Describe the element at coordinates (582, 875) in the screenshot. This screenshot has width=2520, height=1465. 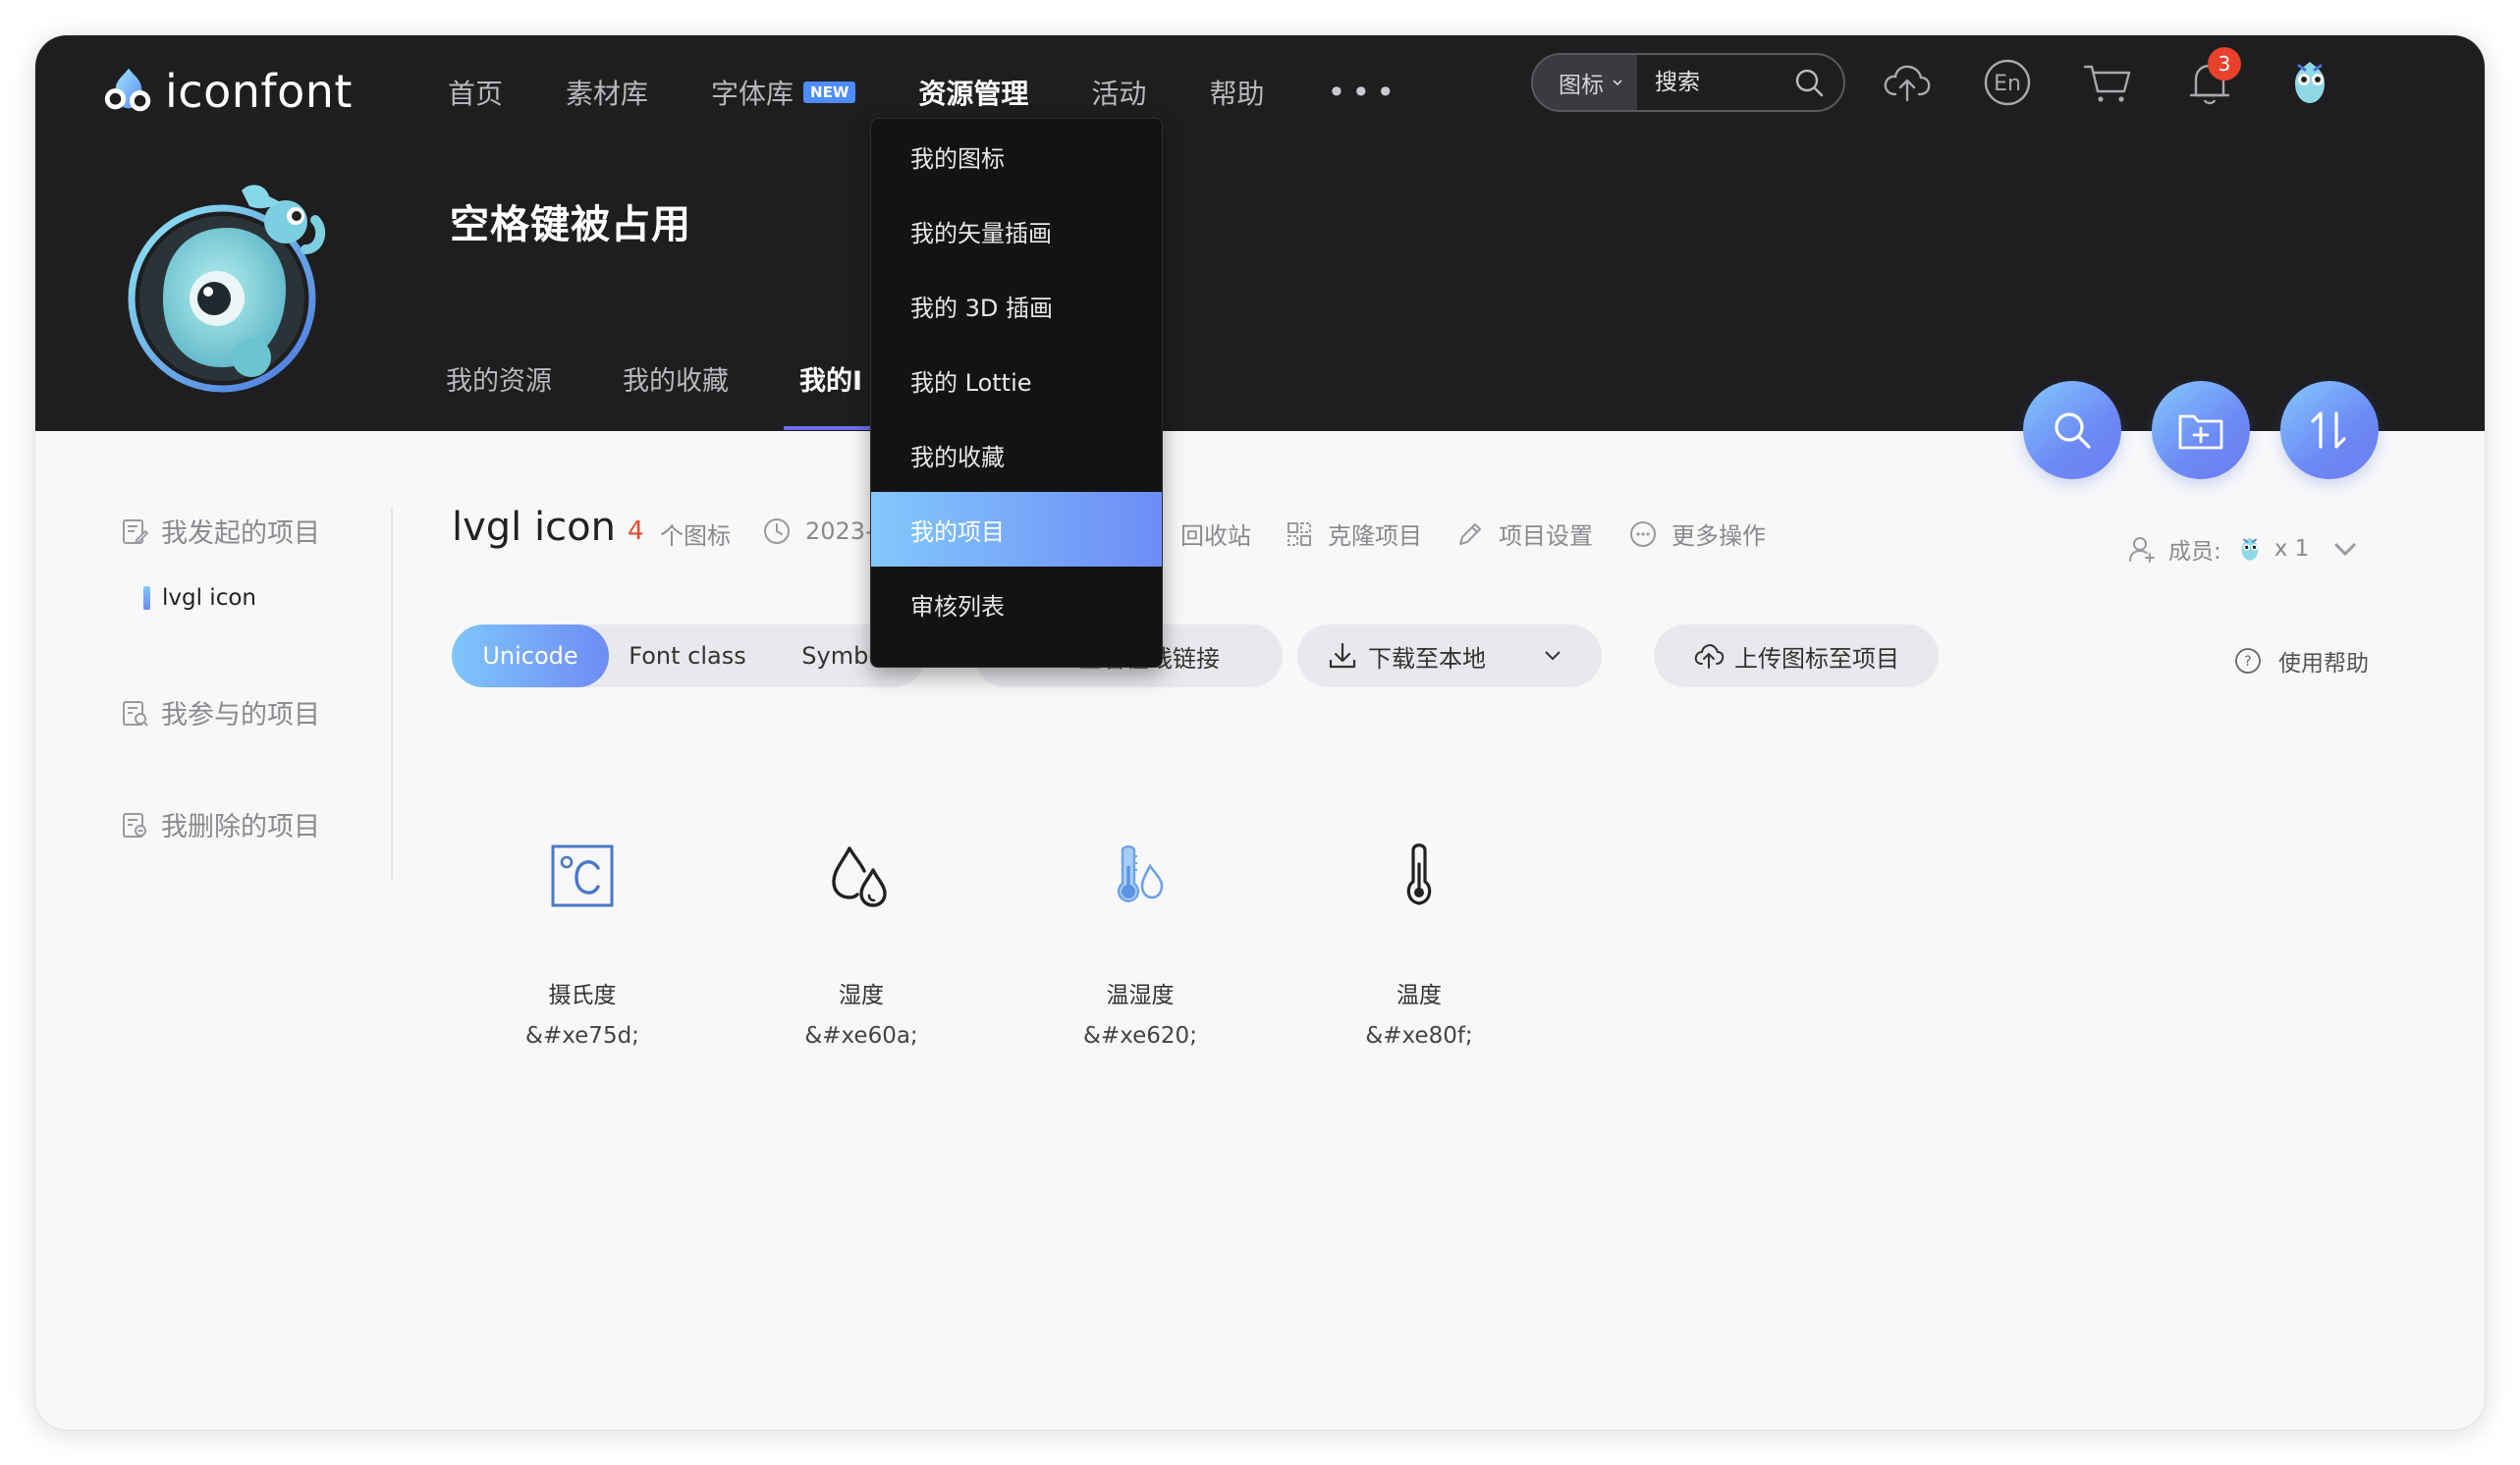
I see `celsius-icon` at that location.